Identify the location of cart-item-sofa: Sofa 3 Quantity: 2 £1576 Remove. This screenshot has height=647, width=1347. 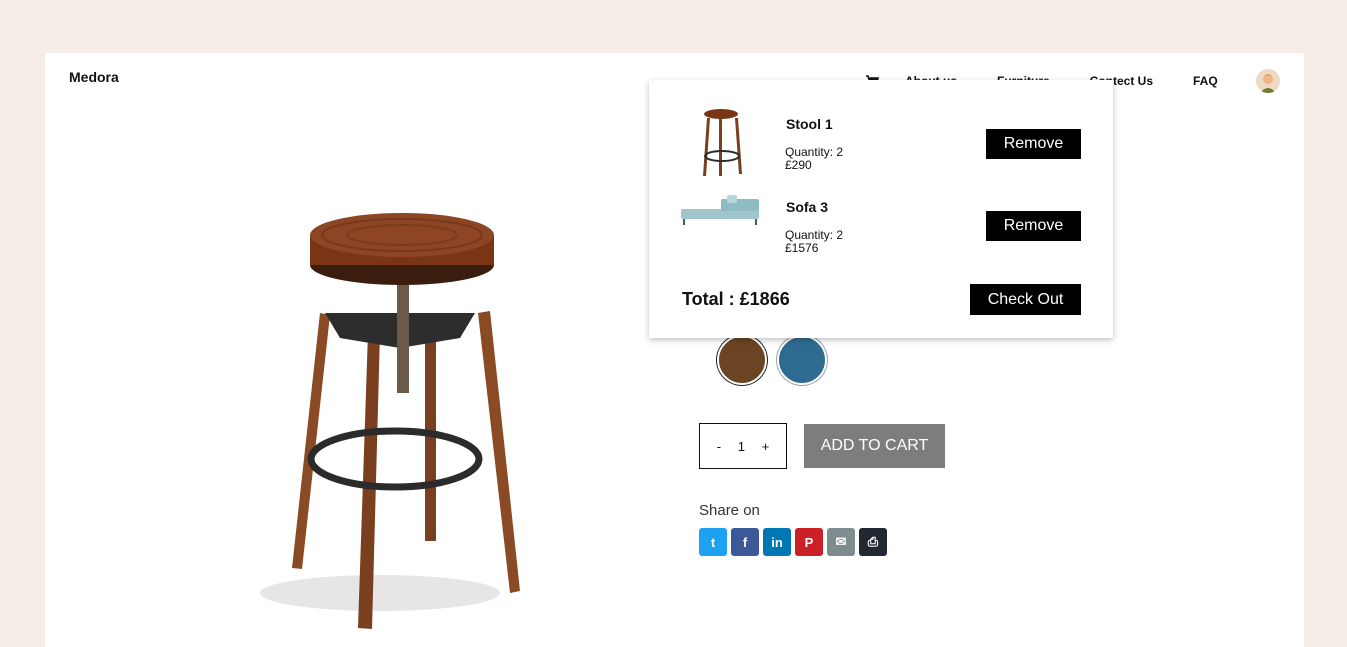
(881, 209).